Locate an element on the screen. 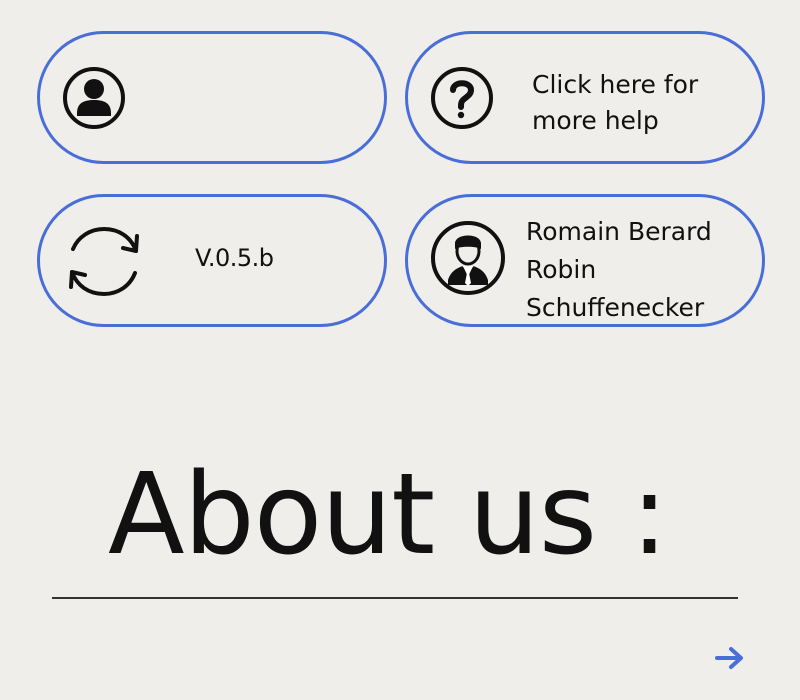 The width and height of the screenshot is (800, 700). authors-card: Romain Berard Robin Schuffenecker is located at coordinates (585, 260).